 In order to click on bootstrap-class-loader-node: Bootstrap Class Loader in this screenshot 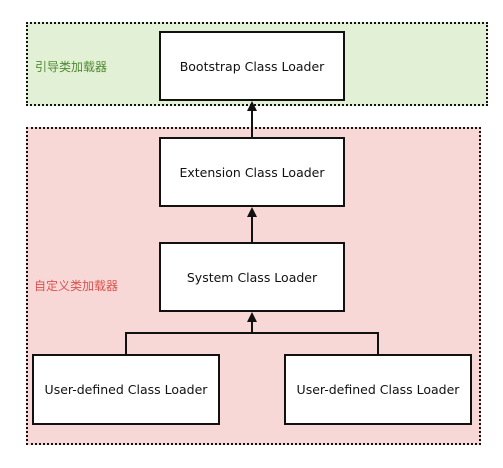, I will do `click(252, 66)`.